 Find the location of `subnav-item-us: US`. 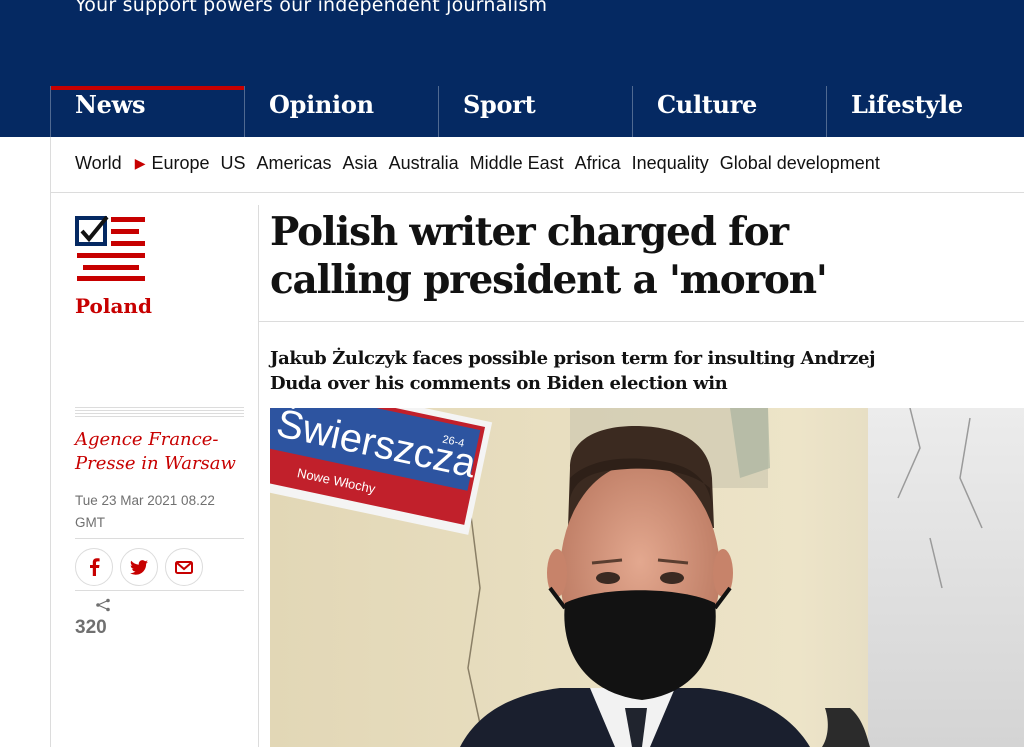

subnav-item-us: US is located at coordinates (233, 163).